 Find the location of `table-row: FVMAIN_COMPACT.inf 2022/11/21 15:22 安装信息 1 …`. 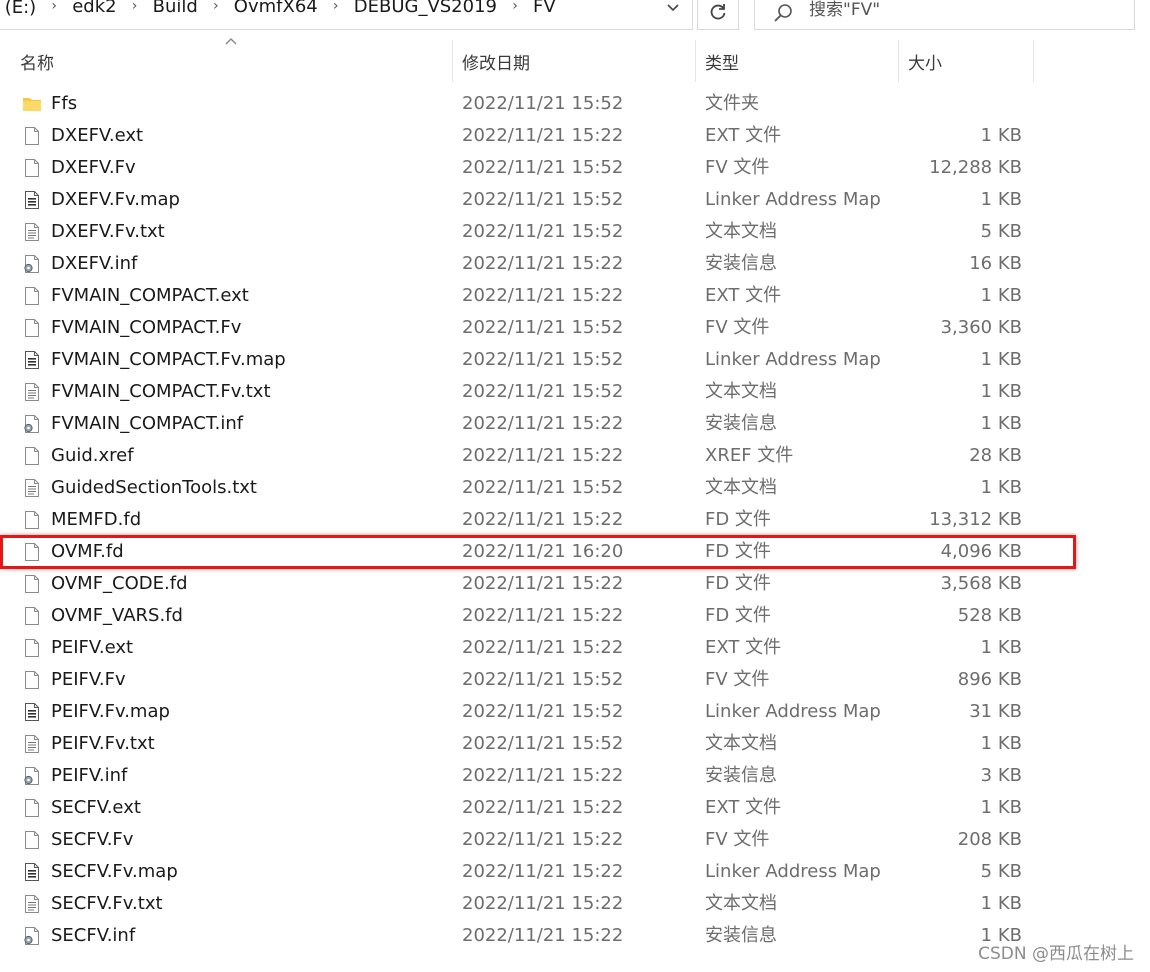

table-row: FVMAIN_COMPACT.inf 2022/11/21 15:22 安装信息 1 … is located at coordinates (575, 424).